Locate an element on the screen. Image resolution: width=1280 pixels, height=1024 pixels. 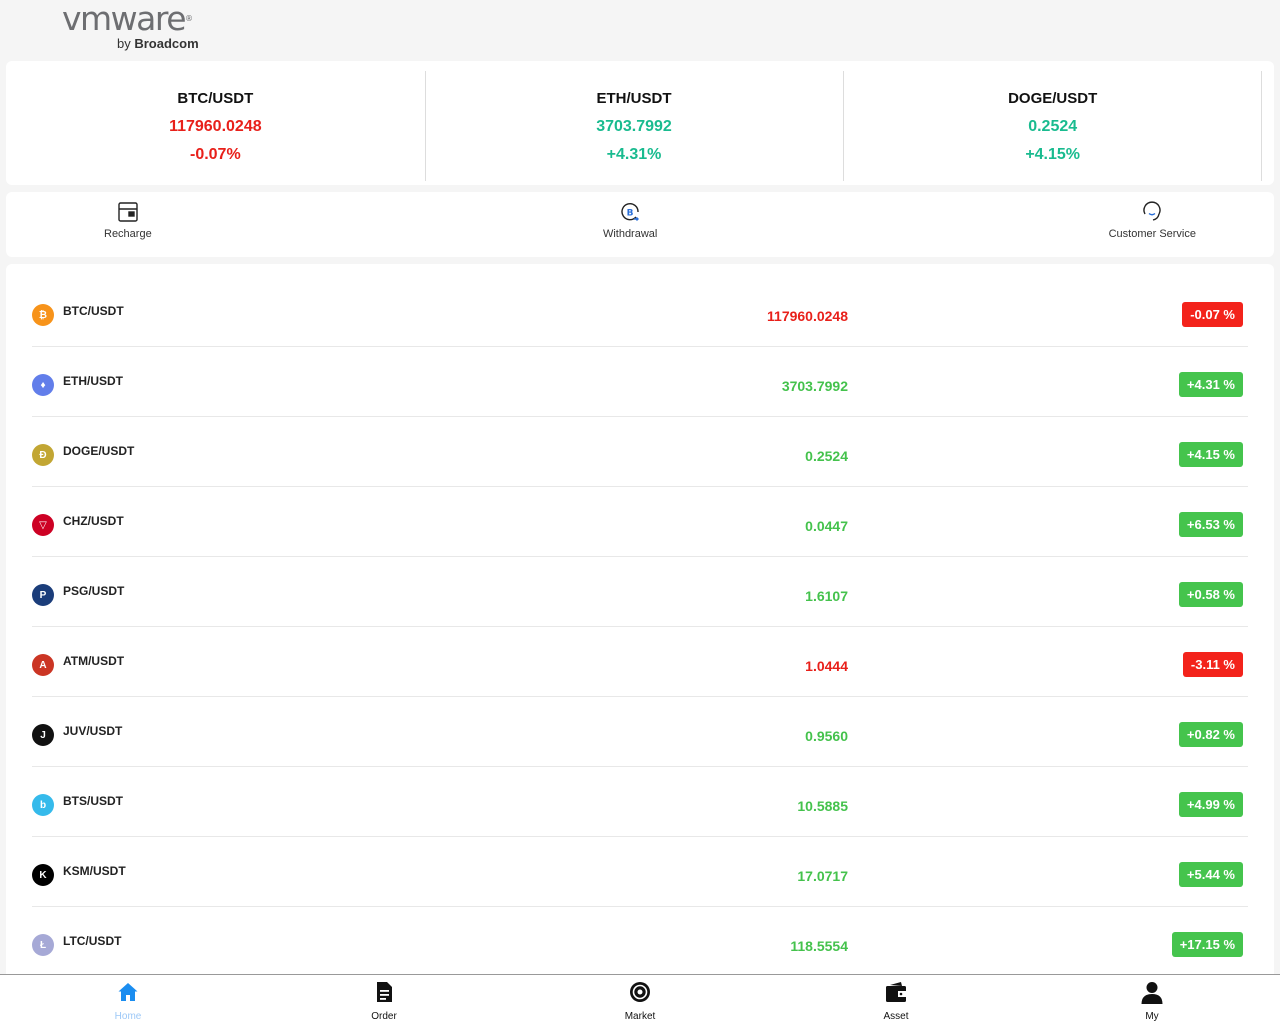
ltc-coin-icon: Ł is located at coordinates (43, 945).